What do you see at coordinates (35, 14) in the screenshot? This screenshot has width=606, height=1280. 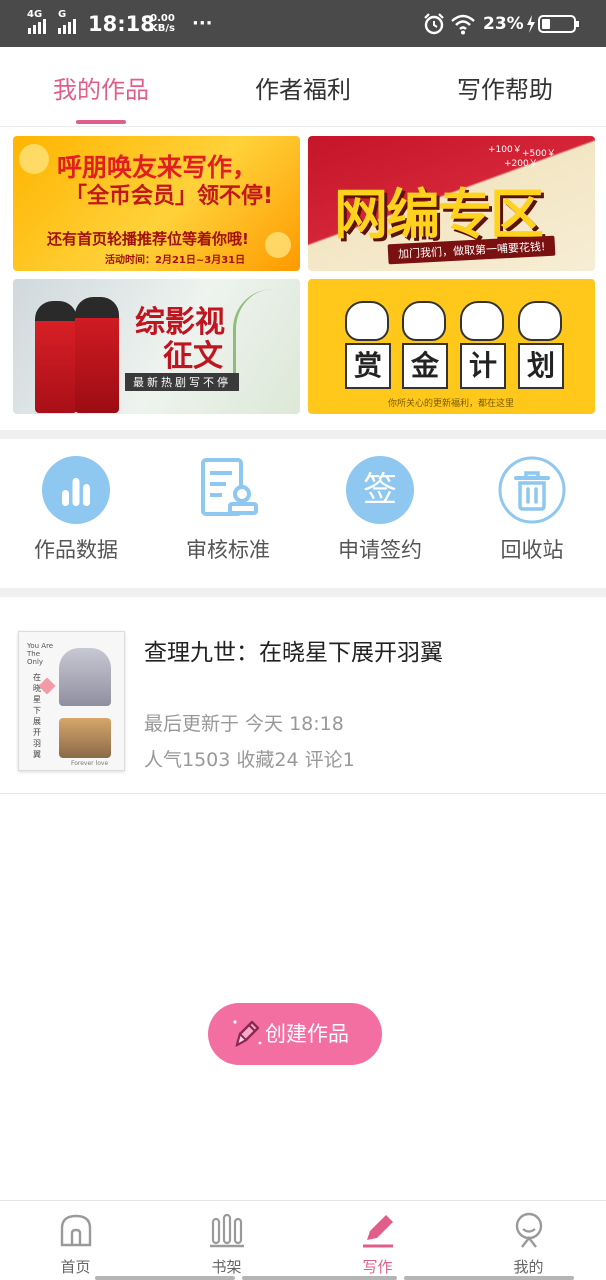 I see `network-label-4g: 4G` at bounding box center [35, 14].